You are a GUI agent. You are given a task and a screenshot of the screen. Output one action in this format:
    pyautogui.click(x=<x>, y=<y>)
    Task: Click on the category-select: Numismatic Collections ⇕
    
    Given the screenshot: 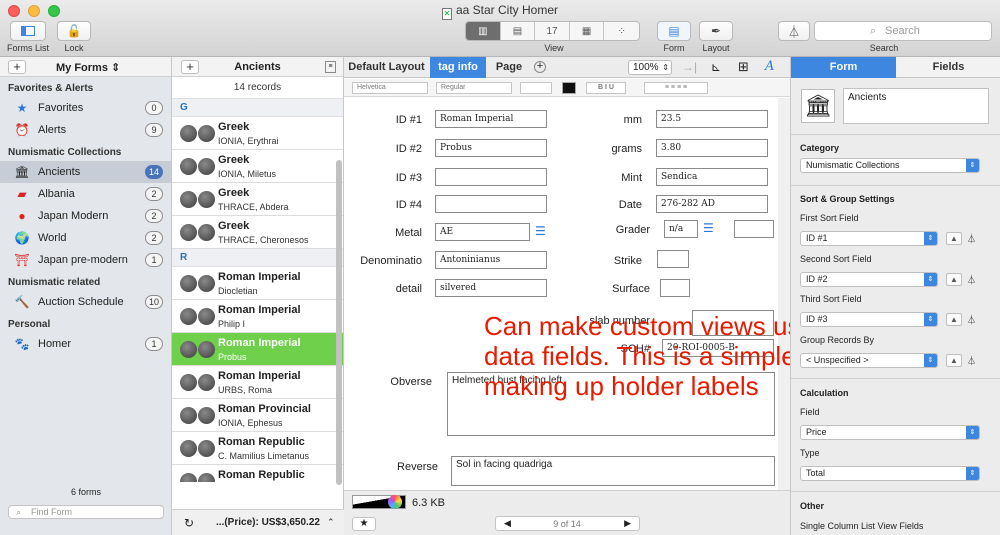 What is the action you would take?
    pyautogui.click(x=890, y=165)
    